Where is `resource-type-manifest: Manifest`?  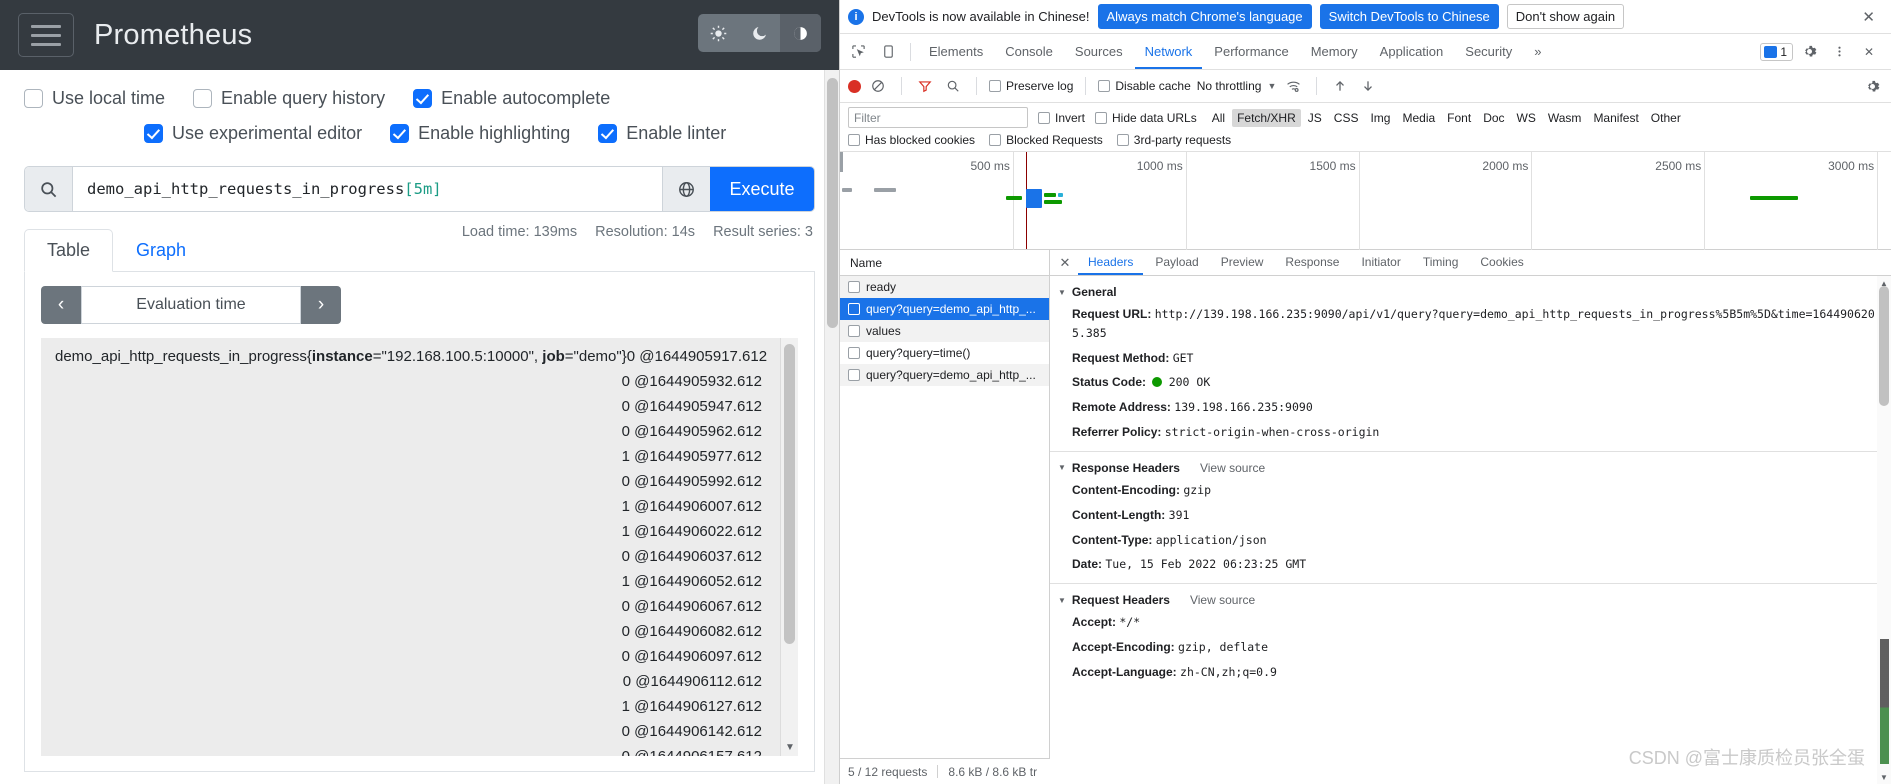
resource-type-manifest: Manifest is located at coordinates (1615, 118).